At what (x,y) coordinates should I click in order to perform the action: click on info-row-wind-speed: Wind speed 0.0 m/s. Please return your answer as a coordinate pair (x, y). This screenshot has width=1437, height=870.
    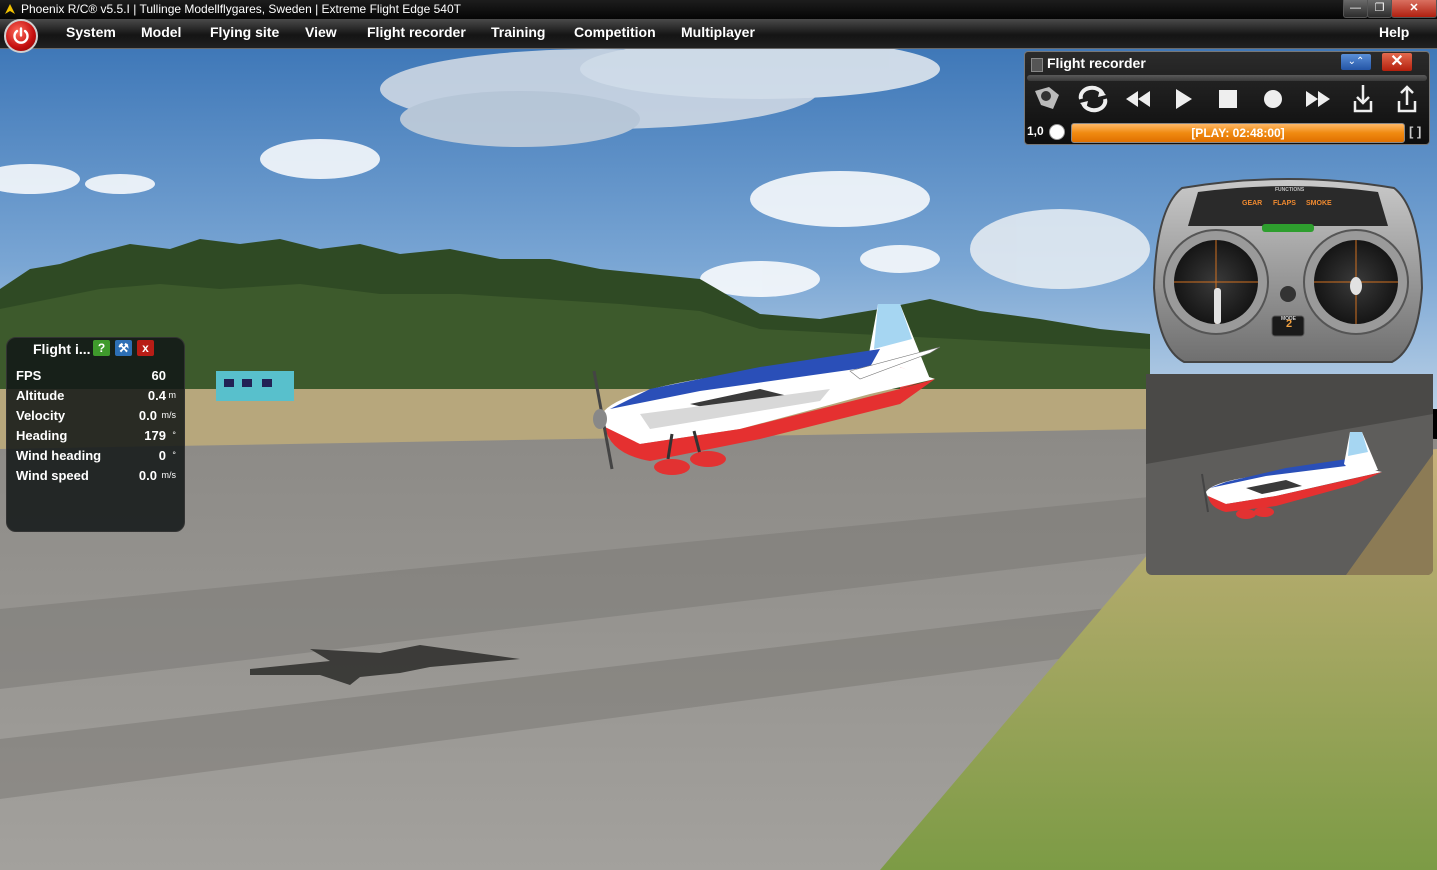
    Looking at the image, I should click on (96, 478).